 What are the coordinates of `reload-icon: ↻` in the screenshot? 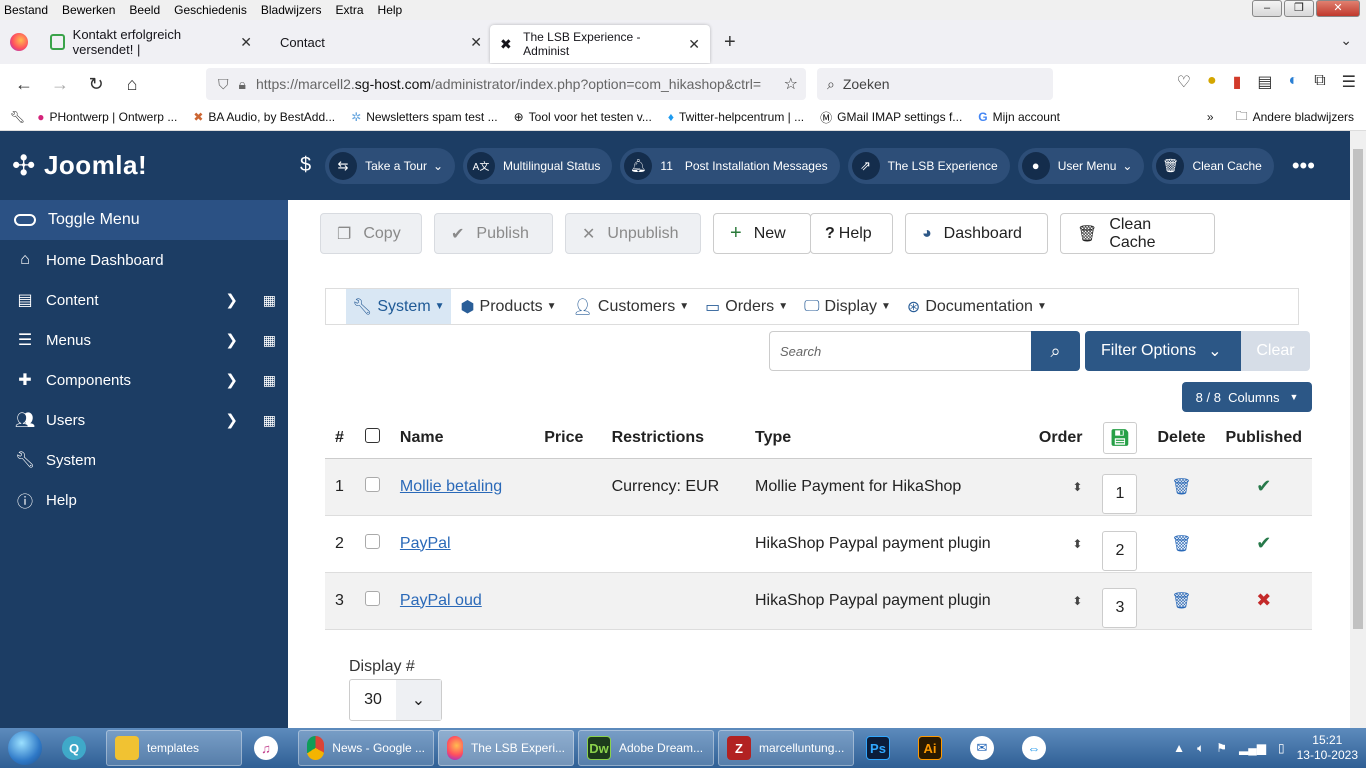 It's located at (96, 84).